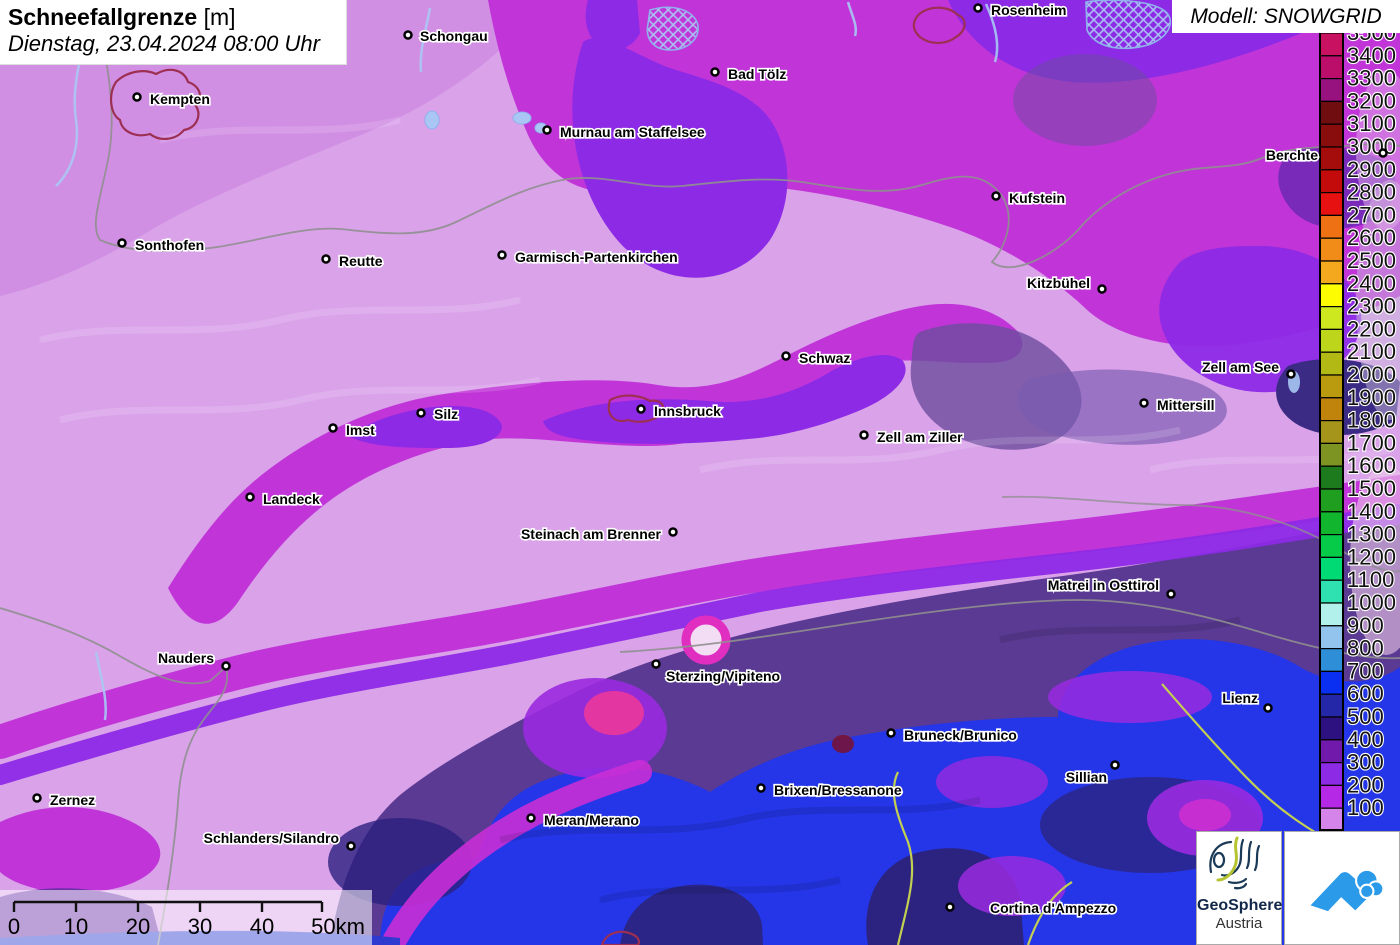 The image size is (1400, 945). Describe the element at coordinates (291, 499) in the screenshot. I see `city-label: Landeck` at that location.